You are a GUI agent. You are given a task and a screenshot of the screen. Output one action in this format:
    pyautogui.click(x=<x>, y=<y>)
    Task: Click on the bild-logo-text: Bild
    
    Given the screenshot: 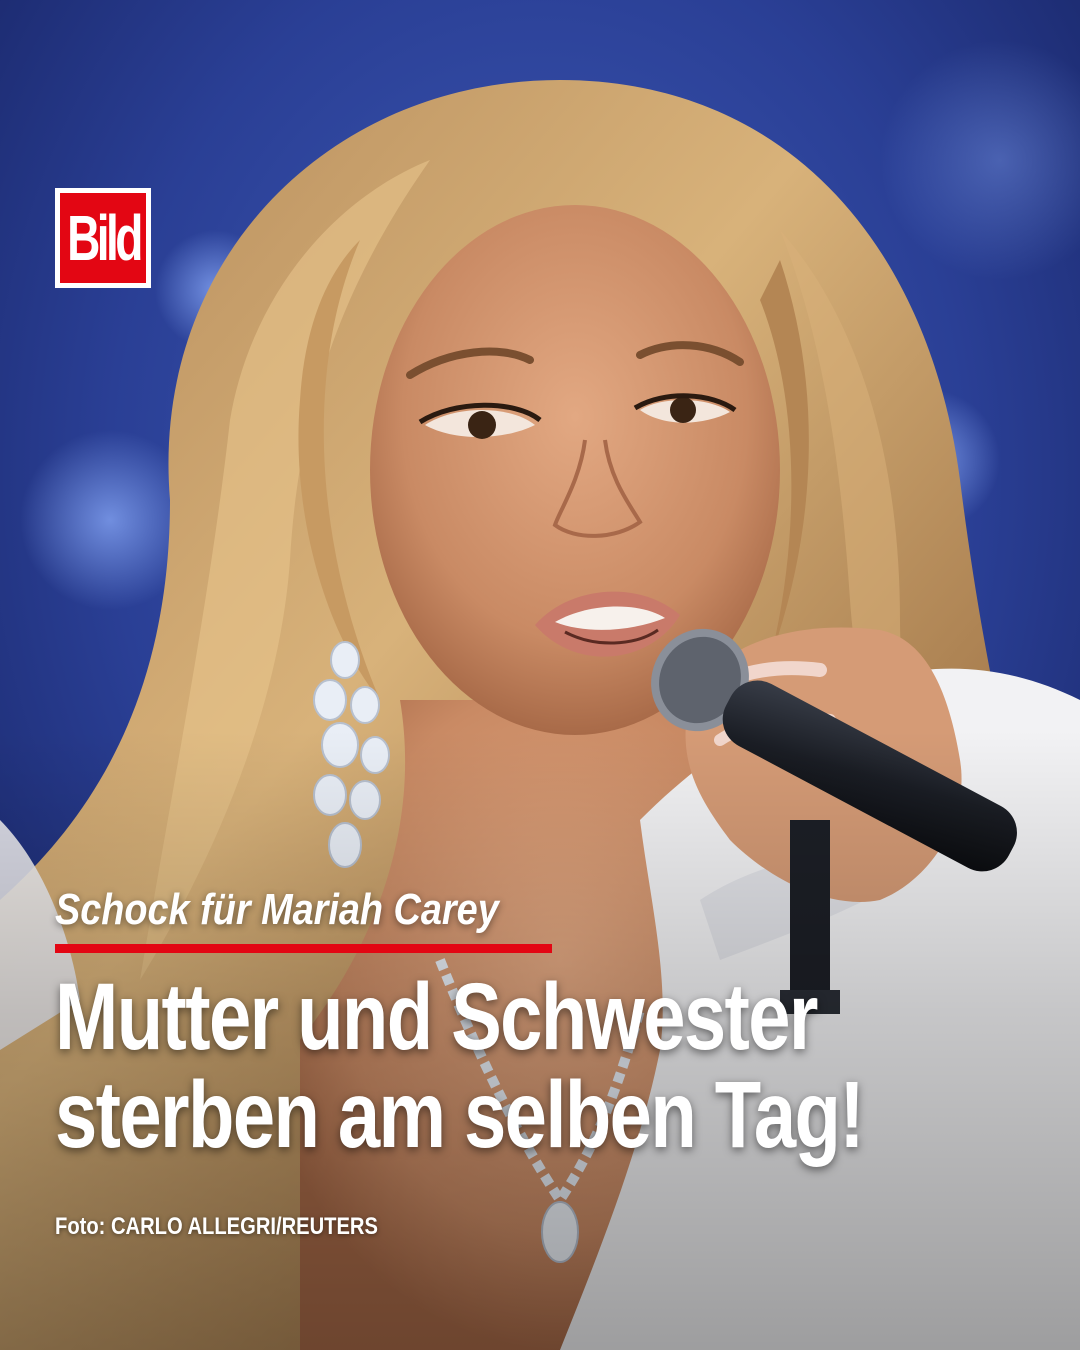 What is the action you would take?
    pyautogui.click(x=104, y=238)
    